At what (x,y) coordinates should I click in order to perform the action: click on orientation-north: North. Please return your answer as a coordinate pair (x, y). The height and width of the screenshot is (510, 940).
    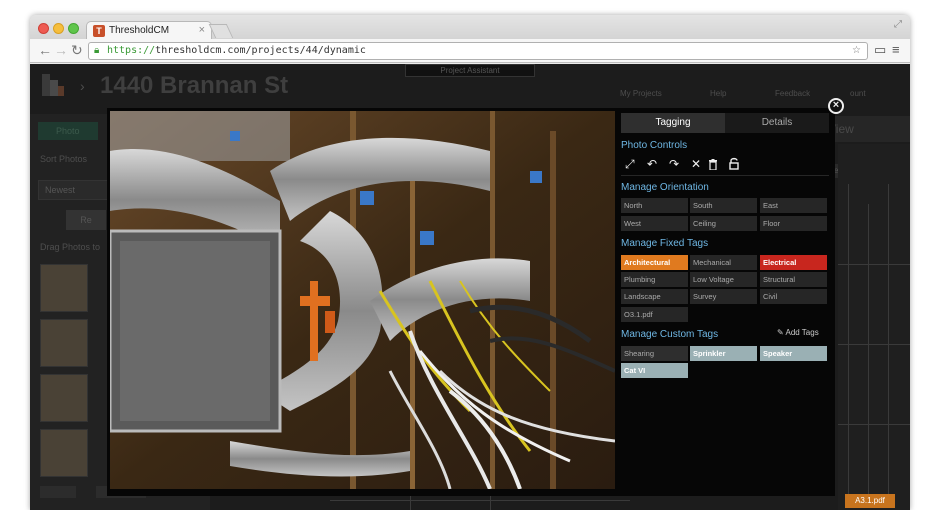
    Looking at the image, I should click on (654, 205).